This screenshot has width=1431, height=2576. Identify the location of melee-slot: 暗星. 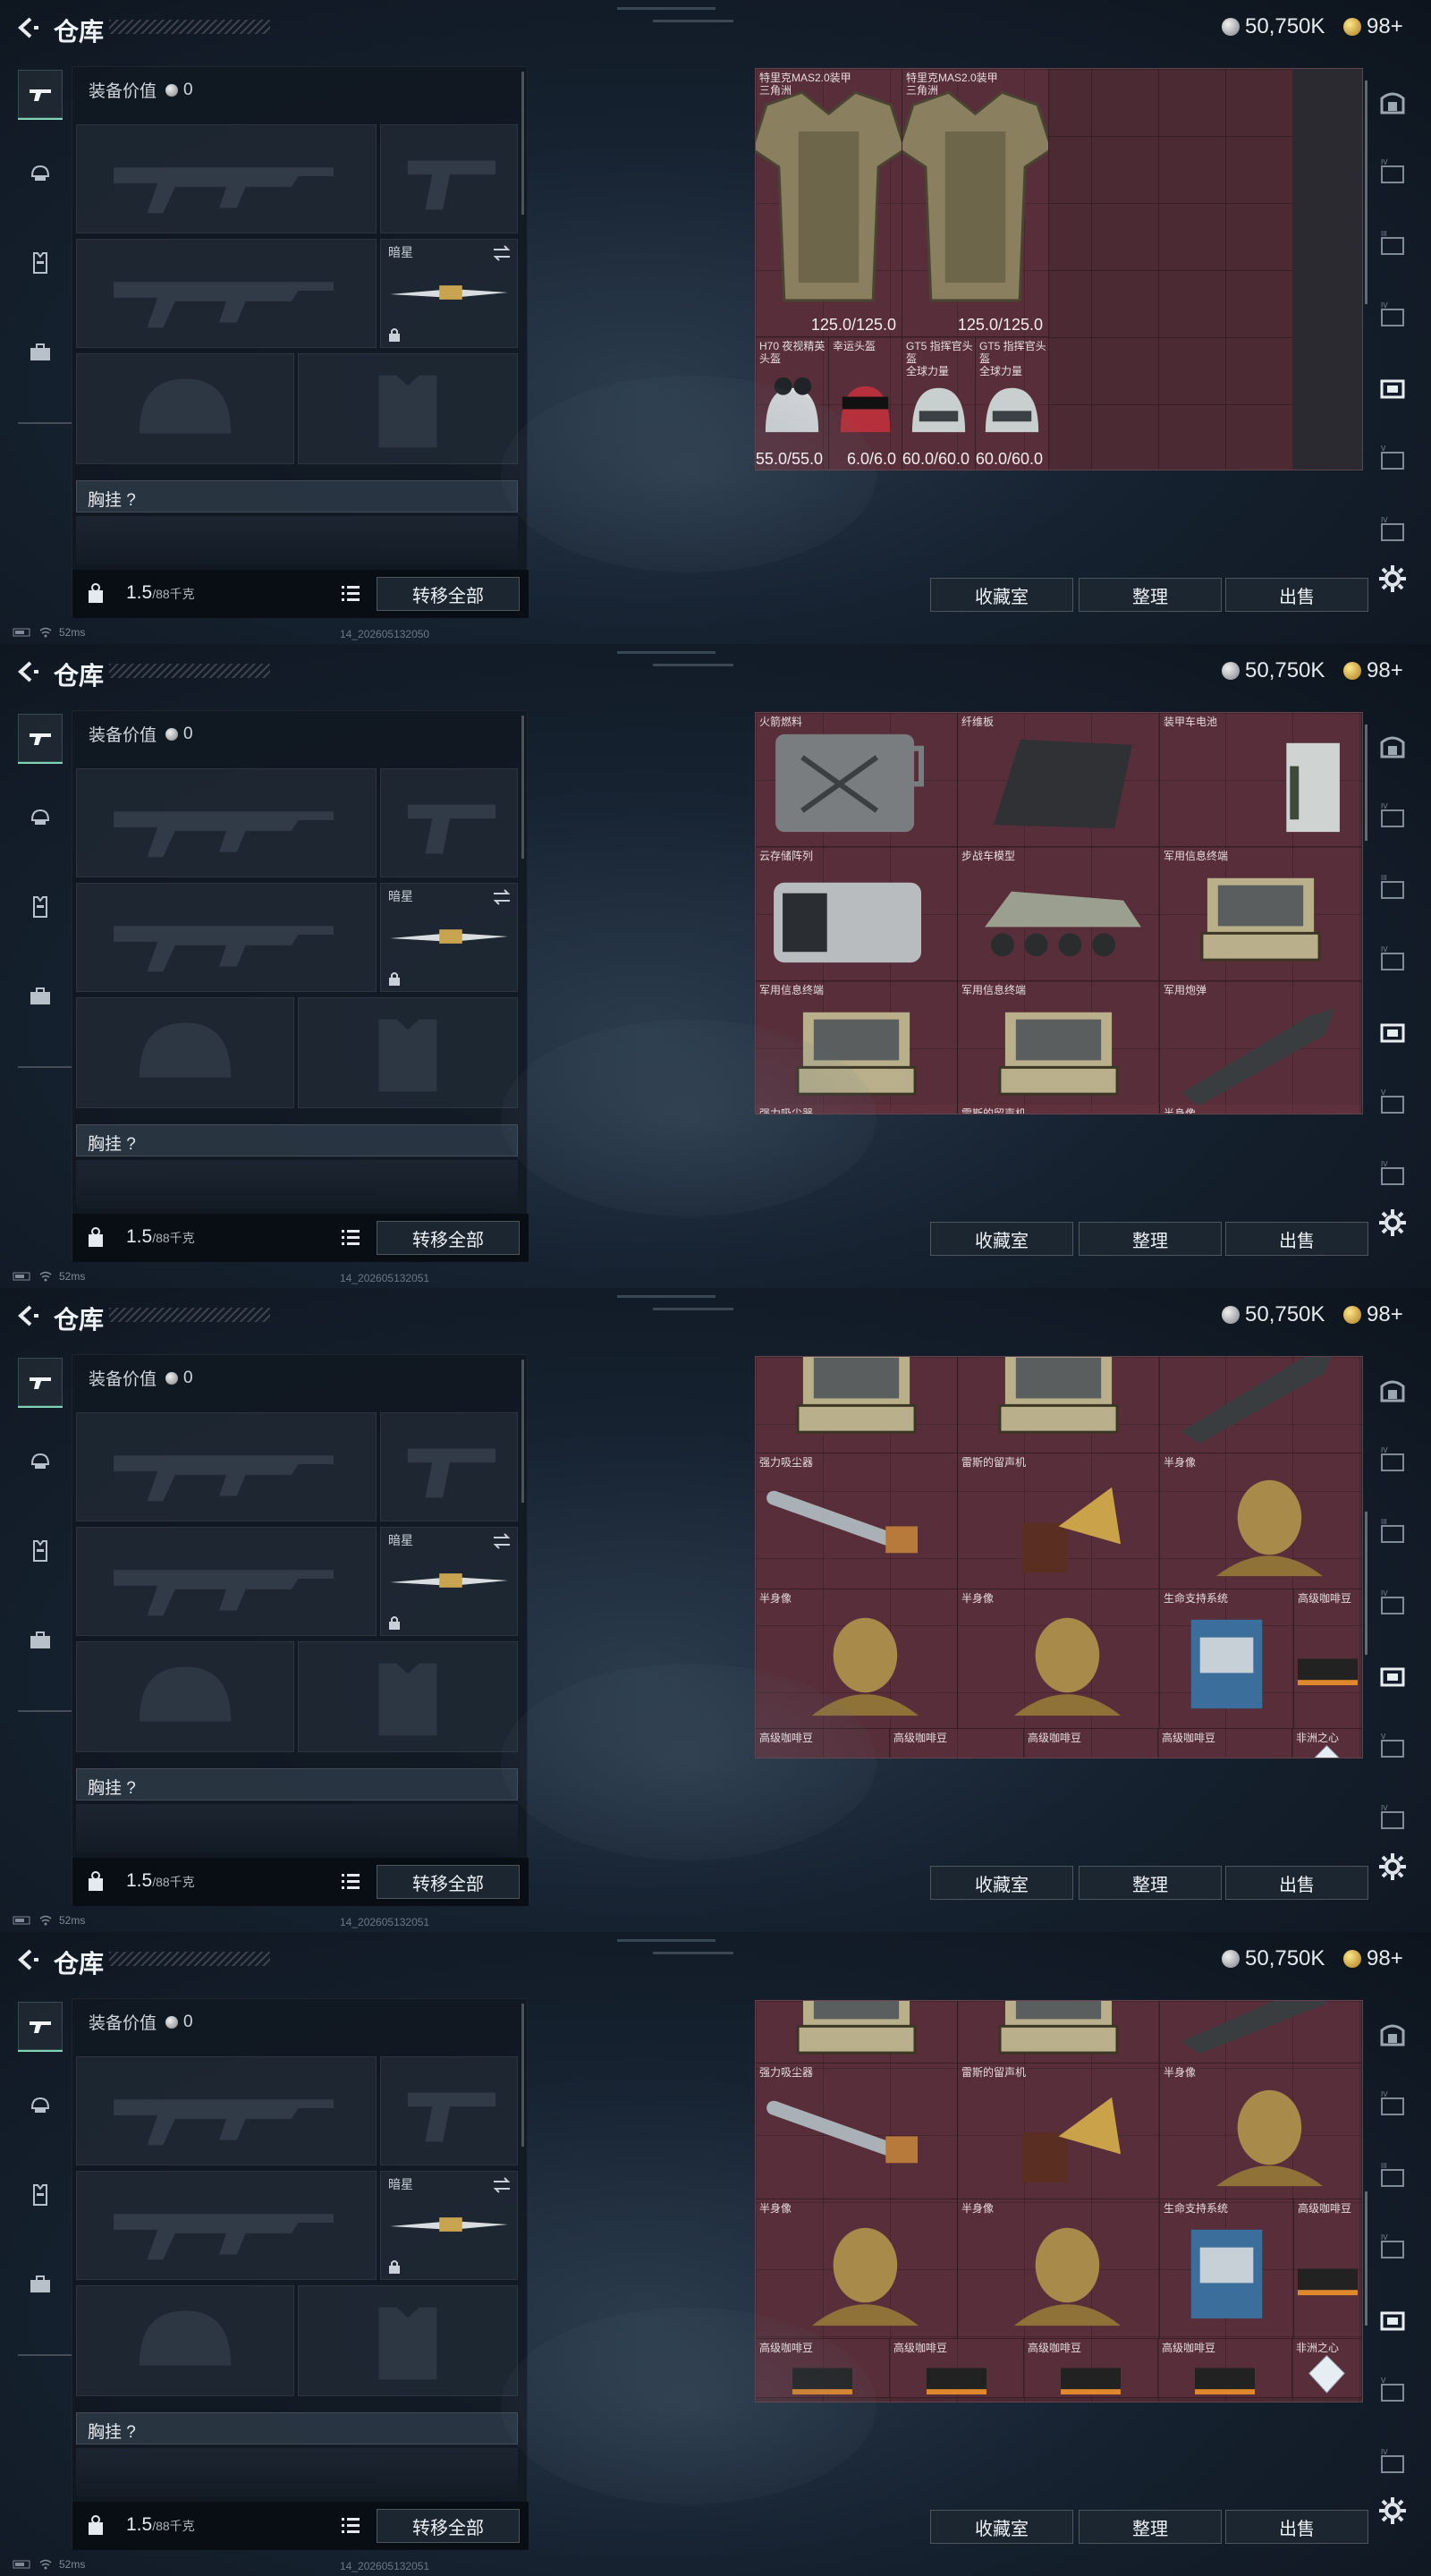
(449, 1581).